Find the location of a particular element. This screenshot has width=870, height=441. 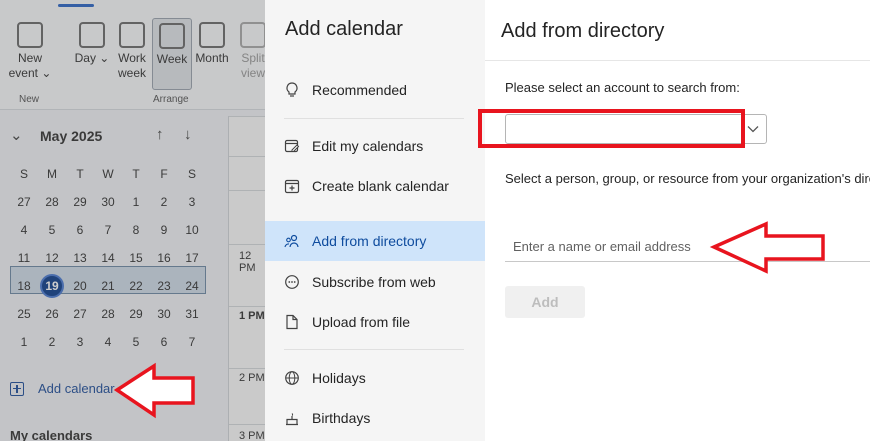

nav-item-label: Edit my calendars is located at coordinates (368, 146).